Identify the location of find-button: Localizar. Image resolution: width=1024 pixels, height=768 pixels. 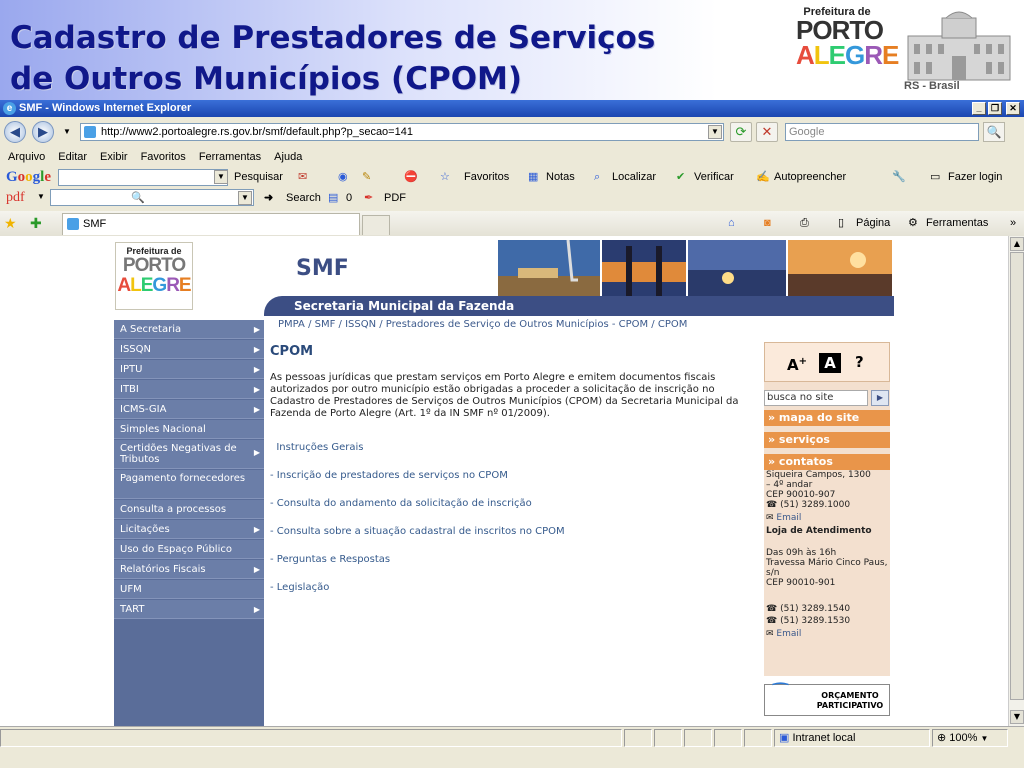
(634, 177).